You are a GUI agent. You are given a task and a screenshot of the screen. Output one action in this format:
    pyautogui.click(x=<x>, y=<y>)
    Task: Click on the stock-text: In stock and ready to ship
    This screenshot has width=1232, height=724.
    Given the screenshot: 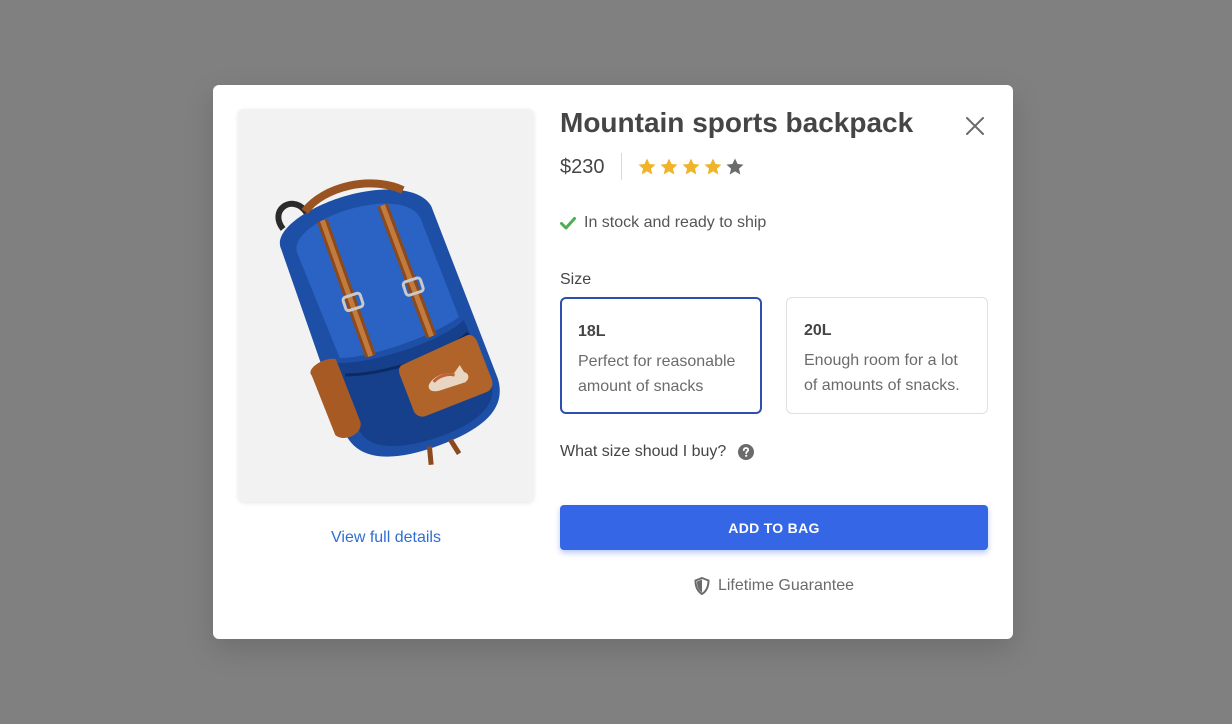 What is the action you would take?
    pyautogui.click(x=675, y=222)
    